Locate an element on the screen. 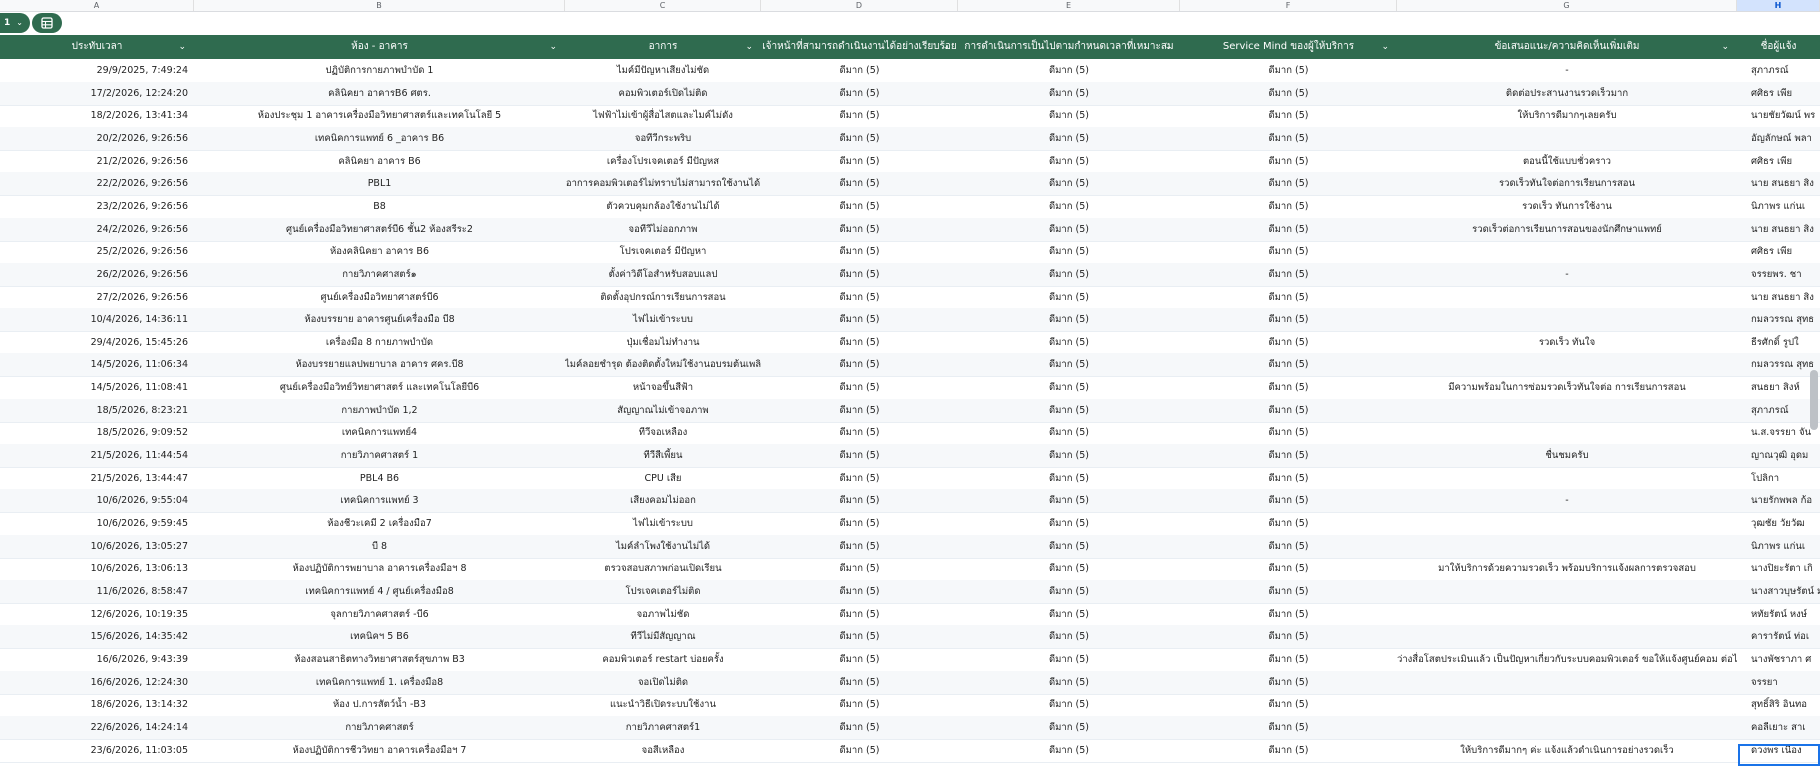 This screenshot has width=1820, height=767. table-cell: นิภาพร แก่นเ is located at coordinates (1778, 546).